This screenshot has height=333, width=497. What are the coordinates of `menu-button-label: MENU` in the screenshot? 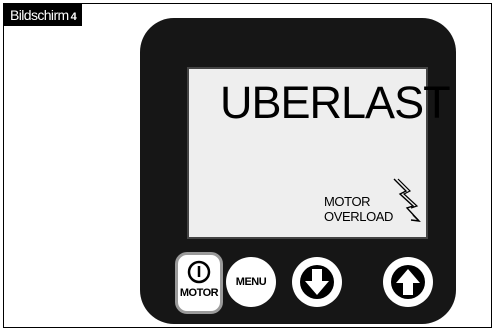 It's located at (251, 282).